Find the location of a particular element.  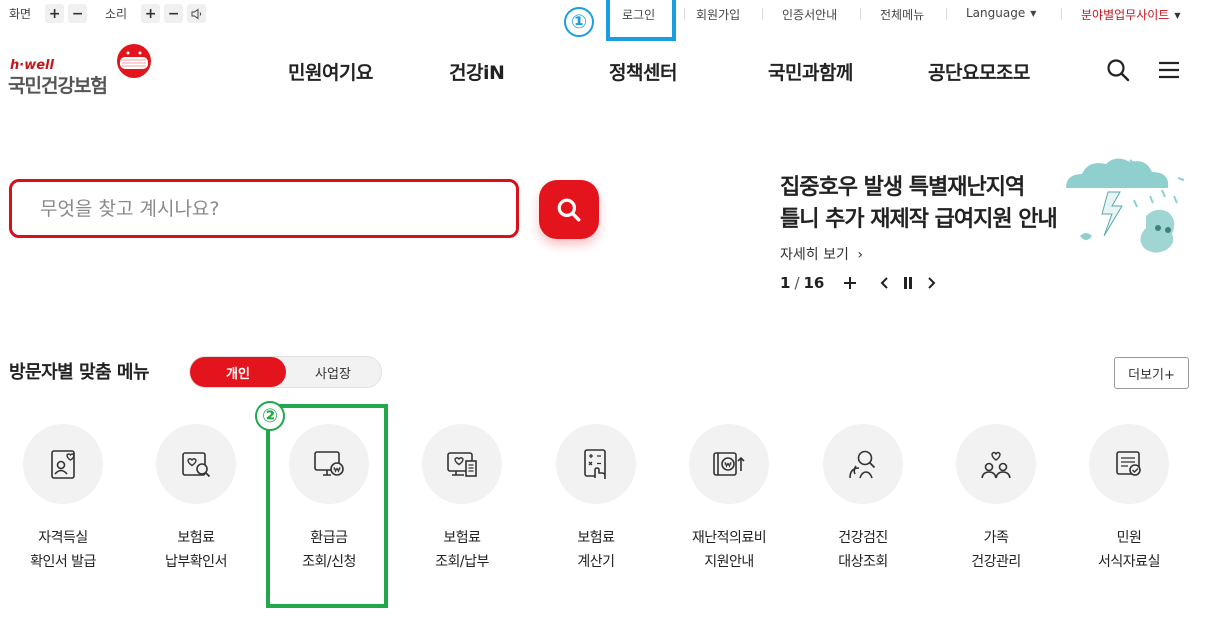

quick-menu-item: 보험료 계산기 is located at coordinates (596, 499).